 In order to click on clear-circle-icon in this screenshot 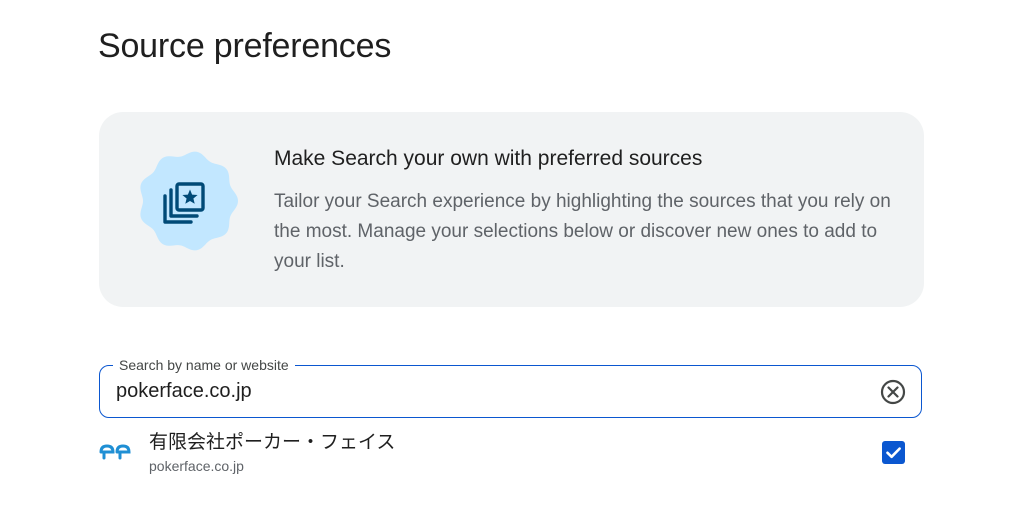, I will do `click(893, 392)`.